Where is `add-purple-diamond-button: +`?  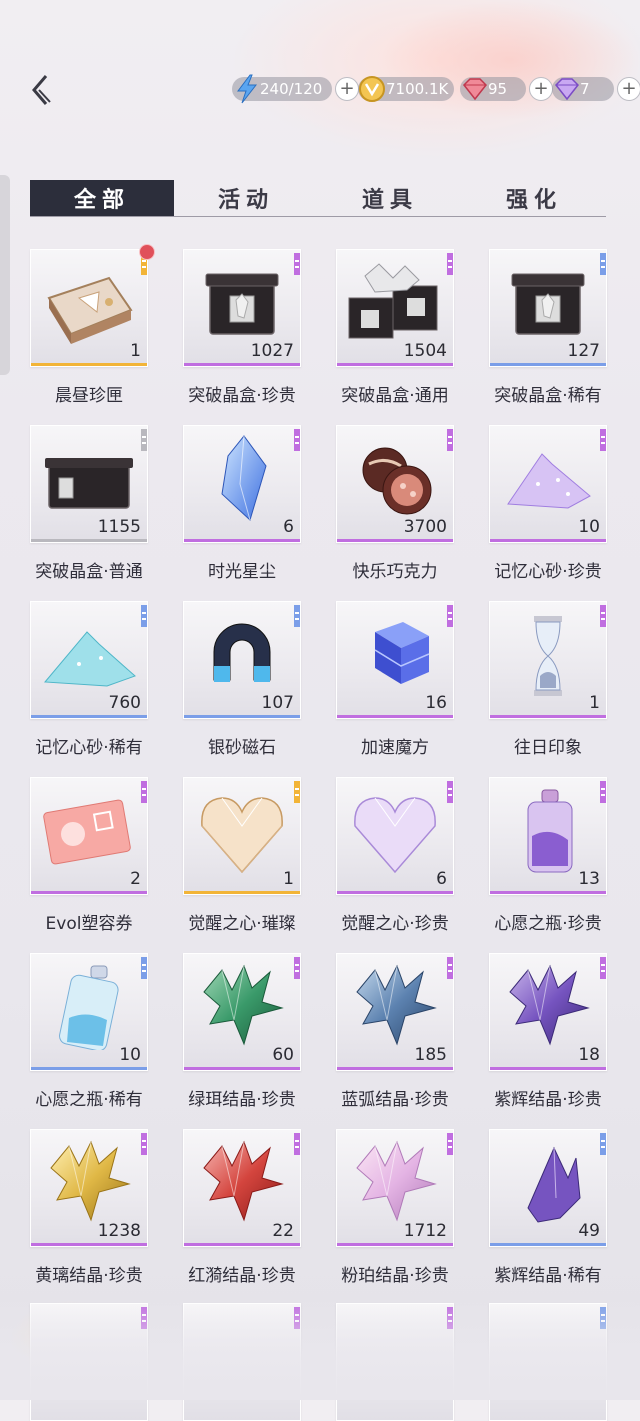
add-purple-diamond-button: + is located at coordinates (628, 89).